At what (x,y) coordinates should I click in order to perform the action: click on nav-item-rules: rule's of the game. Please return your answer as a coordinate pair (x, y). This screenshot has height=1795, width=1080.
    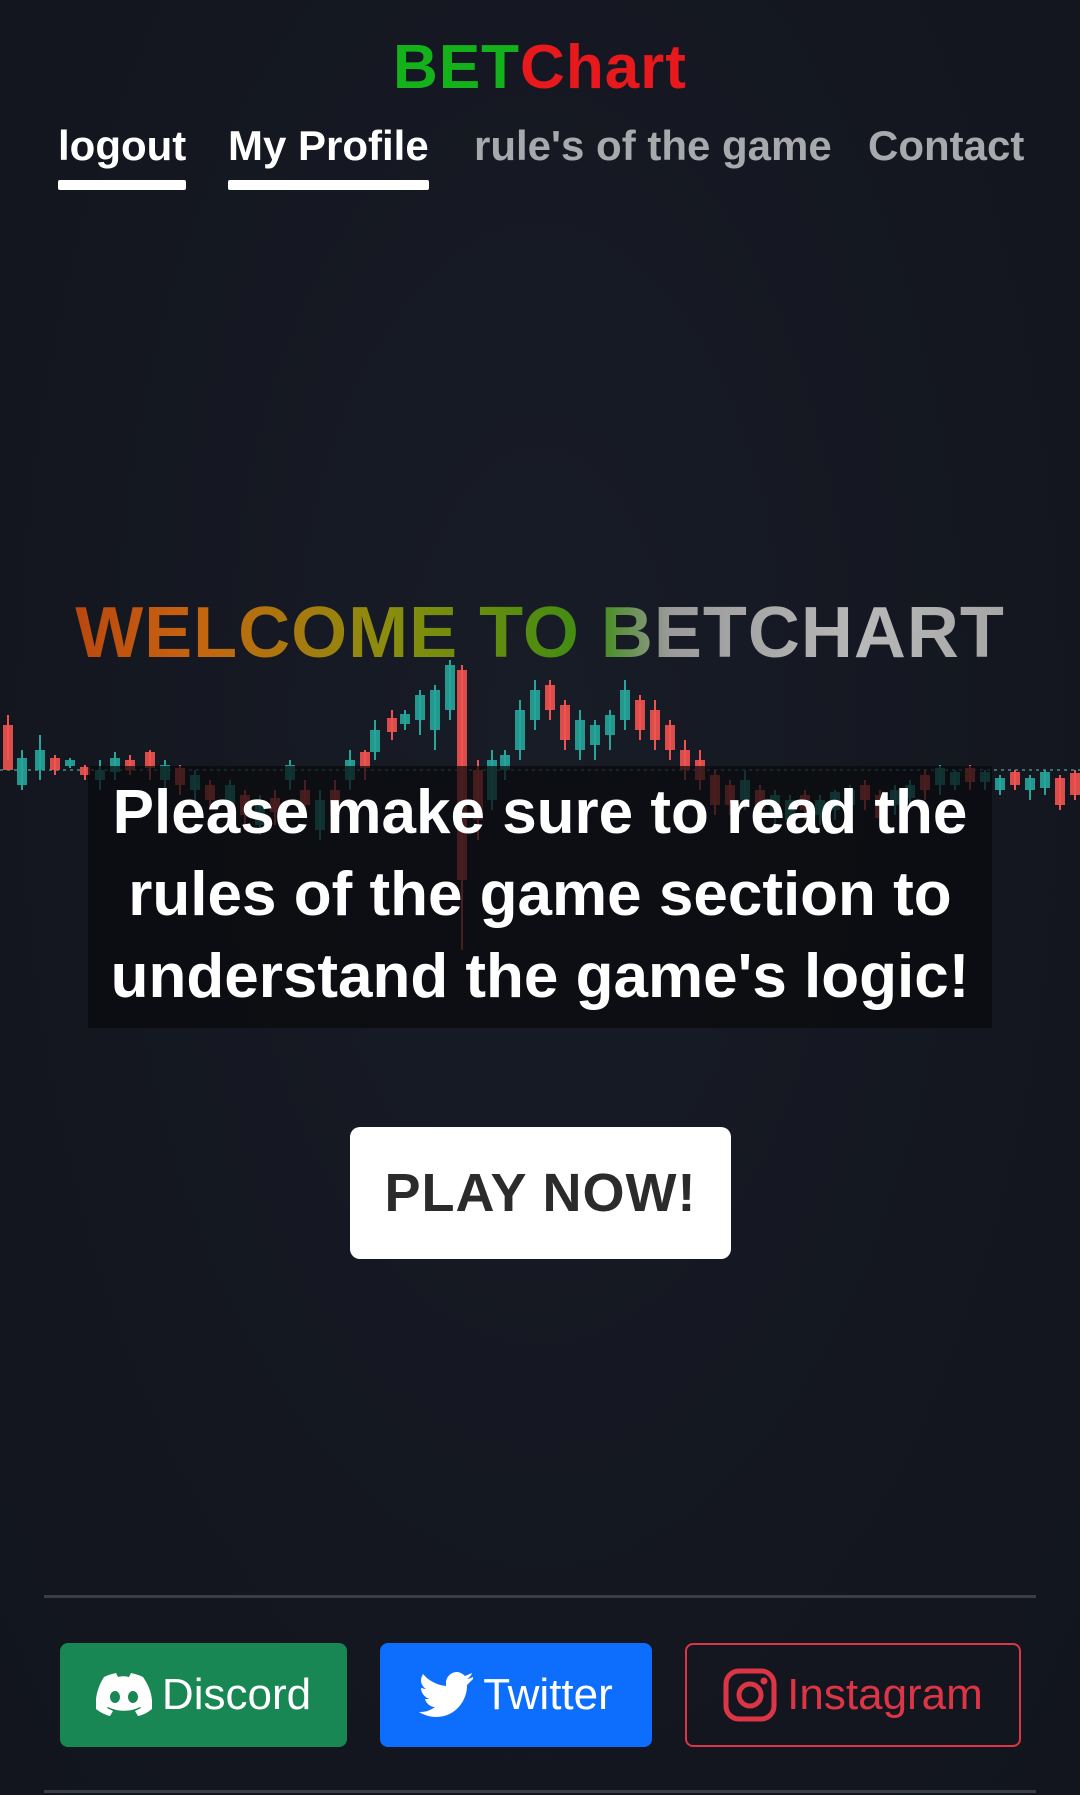
    Looking at the image, I should click on (653, 156).